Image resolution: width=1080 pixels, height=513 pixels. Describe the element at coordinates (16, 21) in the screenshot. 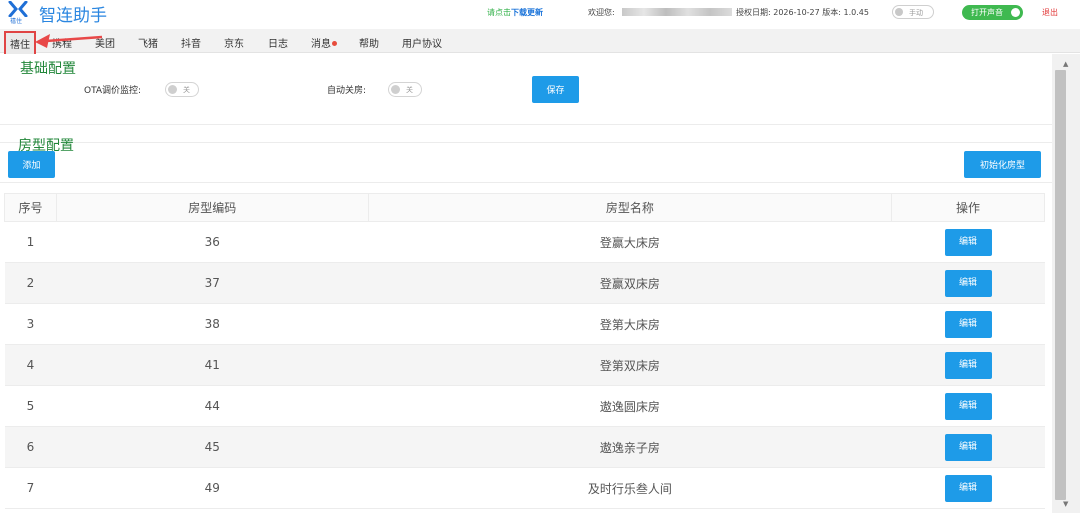

I see `logo-subtitle: 禧住` at that location.